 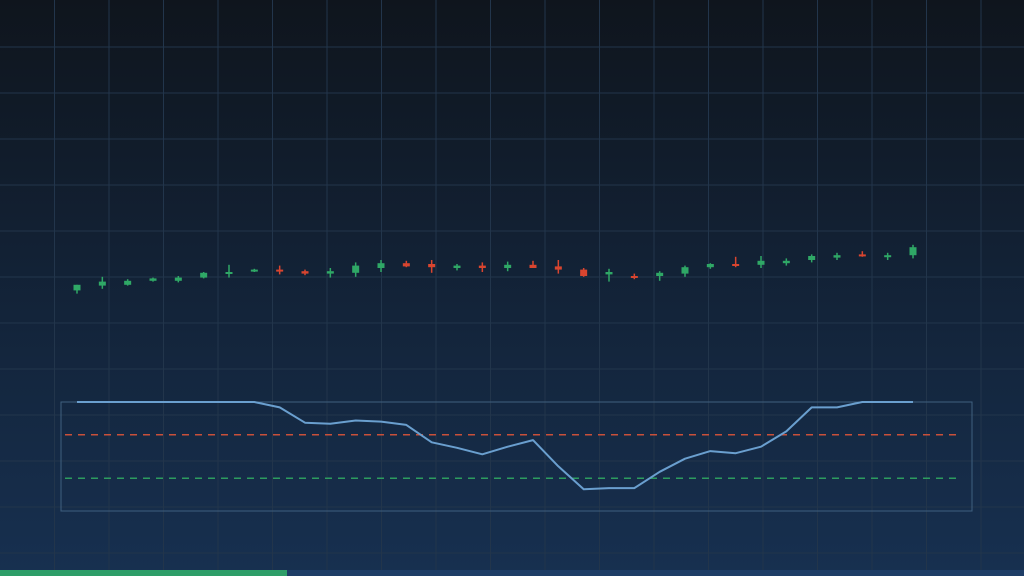 What do you see at coordinates (495, 269) in the screenshot?
I see `candlestick-series` at bounding box center [495, 269].